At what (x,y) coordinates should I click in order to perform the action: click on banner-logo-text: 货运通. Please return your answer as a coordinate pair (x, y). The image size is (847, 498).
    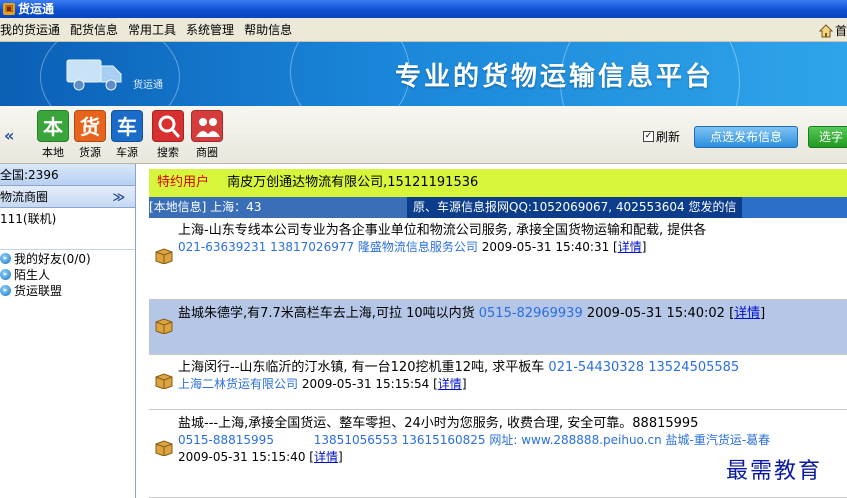
    Looking at the image, I should click on (148, 85).